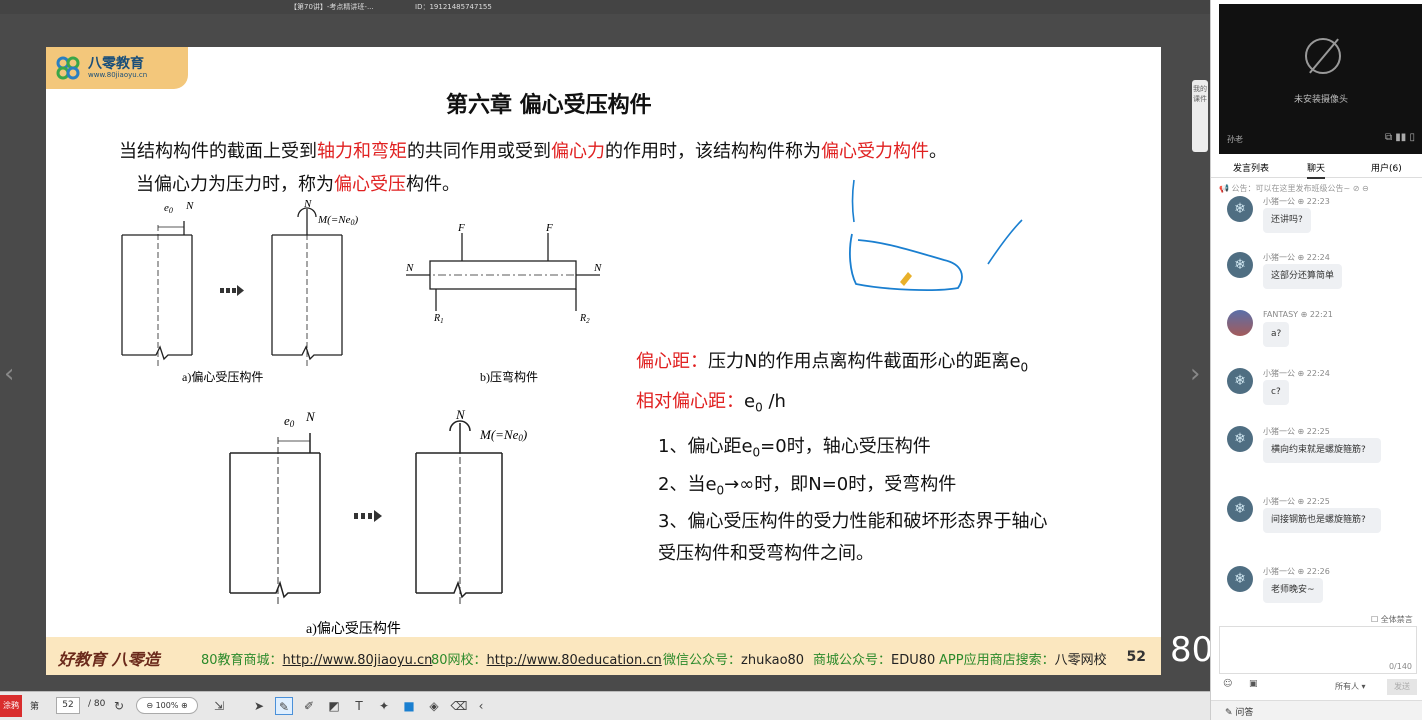 The width and height of the screenshot is (1422, 720). What do you see at coordinates (766, 554) in the screenshot?
I see `list-item: 受压构件和受弯构件之间。` at bounding box center [766, 554].